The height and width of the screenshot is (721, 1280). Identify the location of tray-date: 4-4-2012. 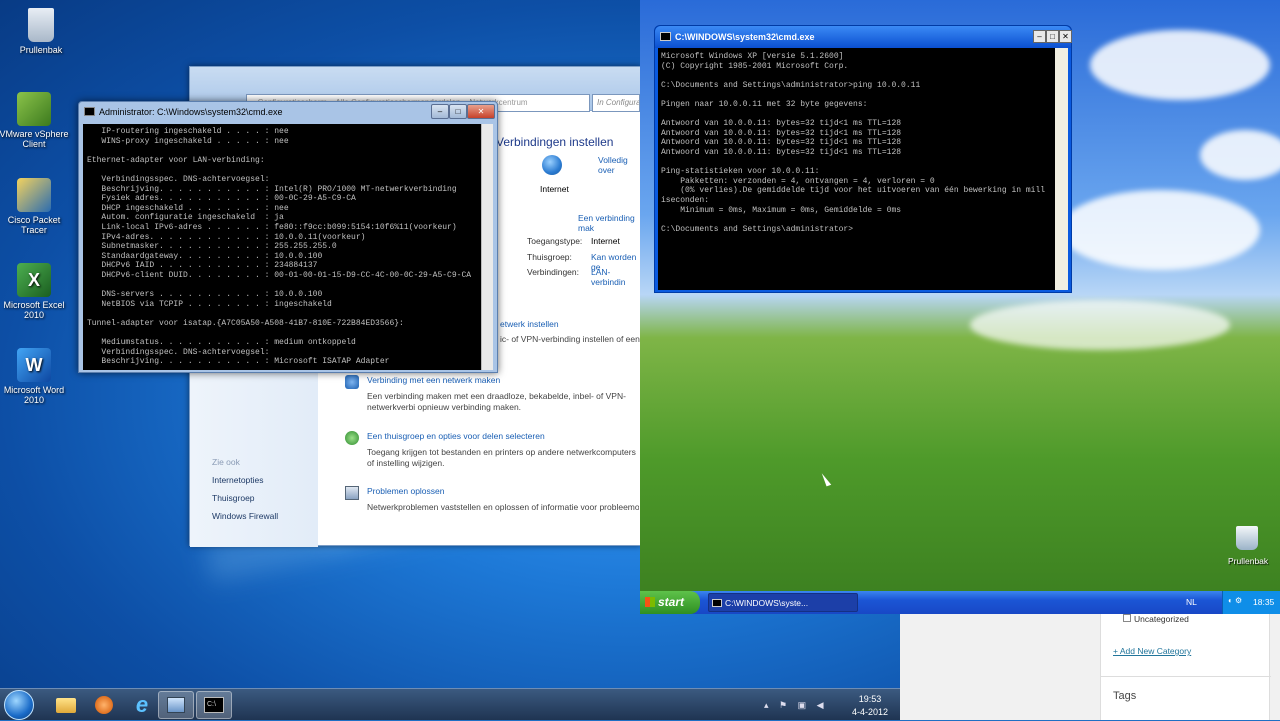
(870, 712).